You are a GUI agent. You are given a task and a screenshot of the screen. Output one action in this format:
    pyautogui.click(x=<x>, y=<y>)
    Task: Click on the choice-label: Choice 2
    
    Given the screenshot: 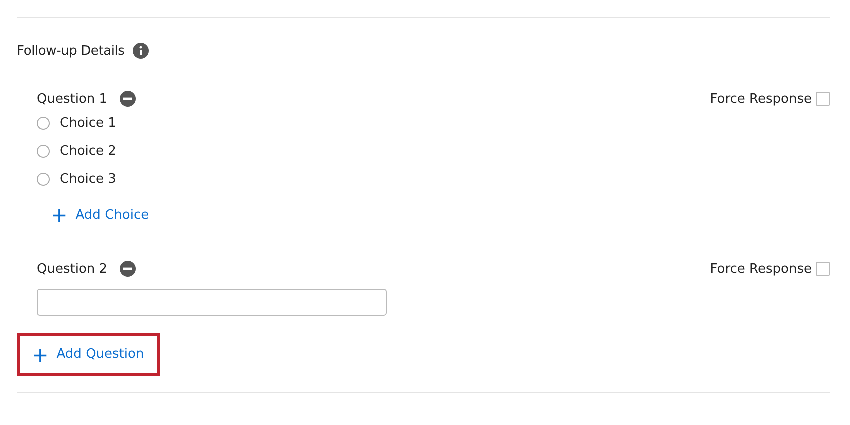 What is the action you would take?
    pyautogui.click(x=88, y=151)
    